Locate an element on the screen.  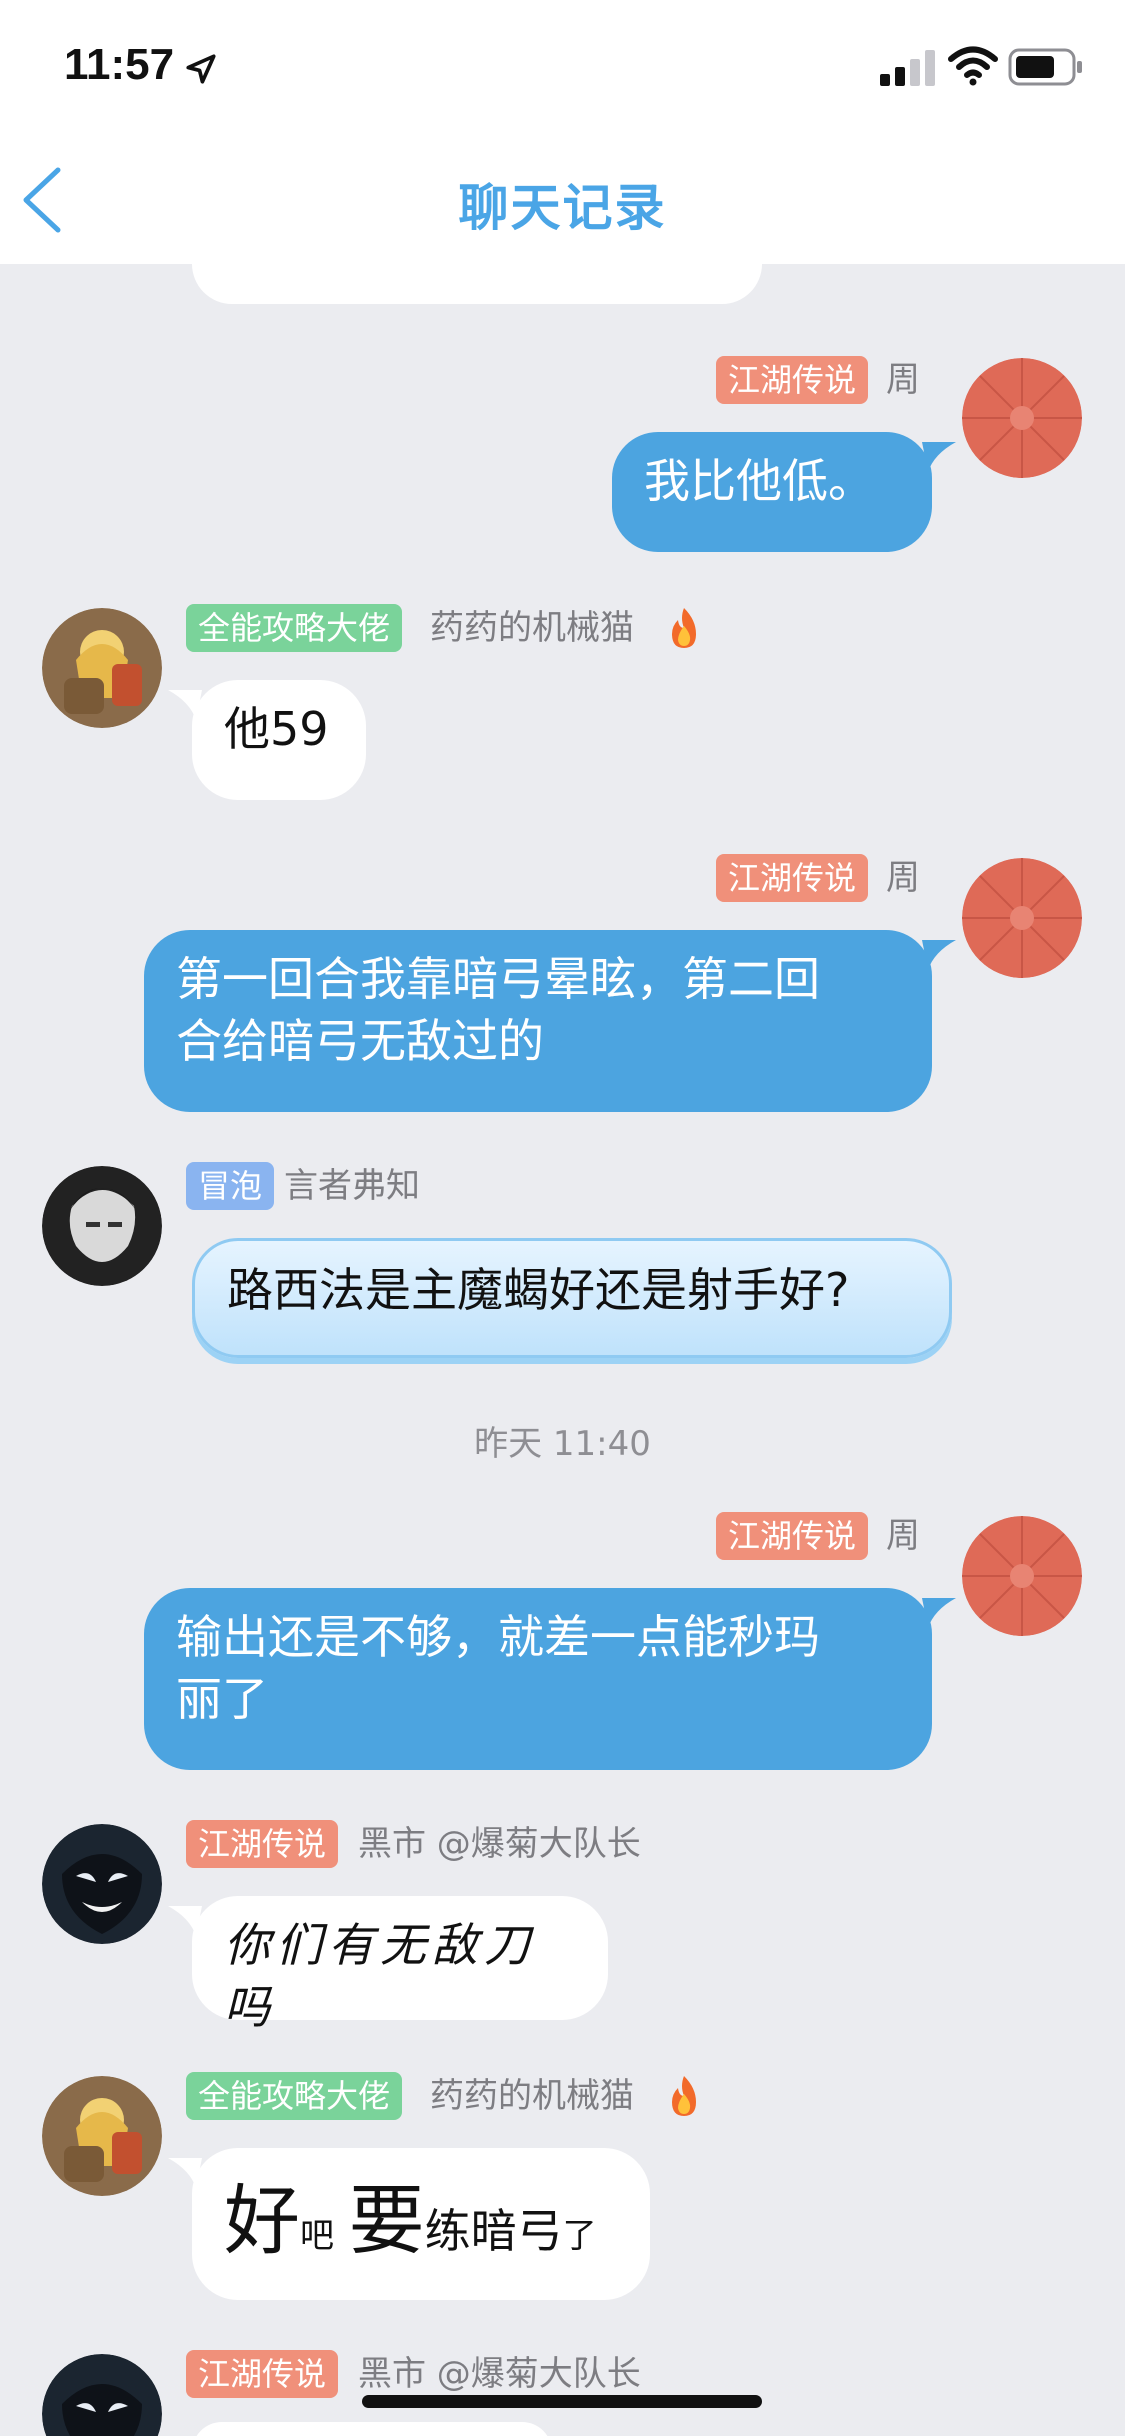
message-text-part: 要 is located at coordinates (386, 2220).